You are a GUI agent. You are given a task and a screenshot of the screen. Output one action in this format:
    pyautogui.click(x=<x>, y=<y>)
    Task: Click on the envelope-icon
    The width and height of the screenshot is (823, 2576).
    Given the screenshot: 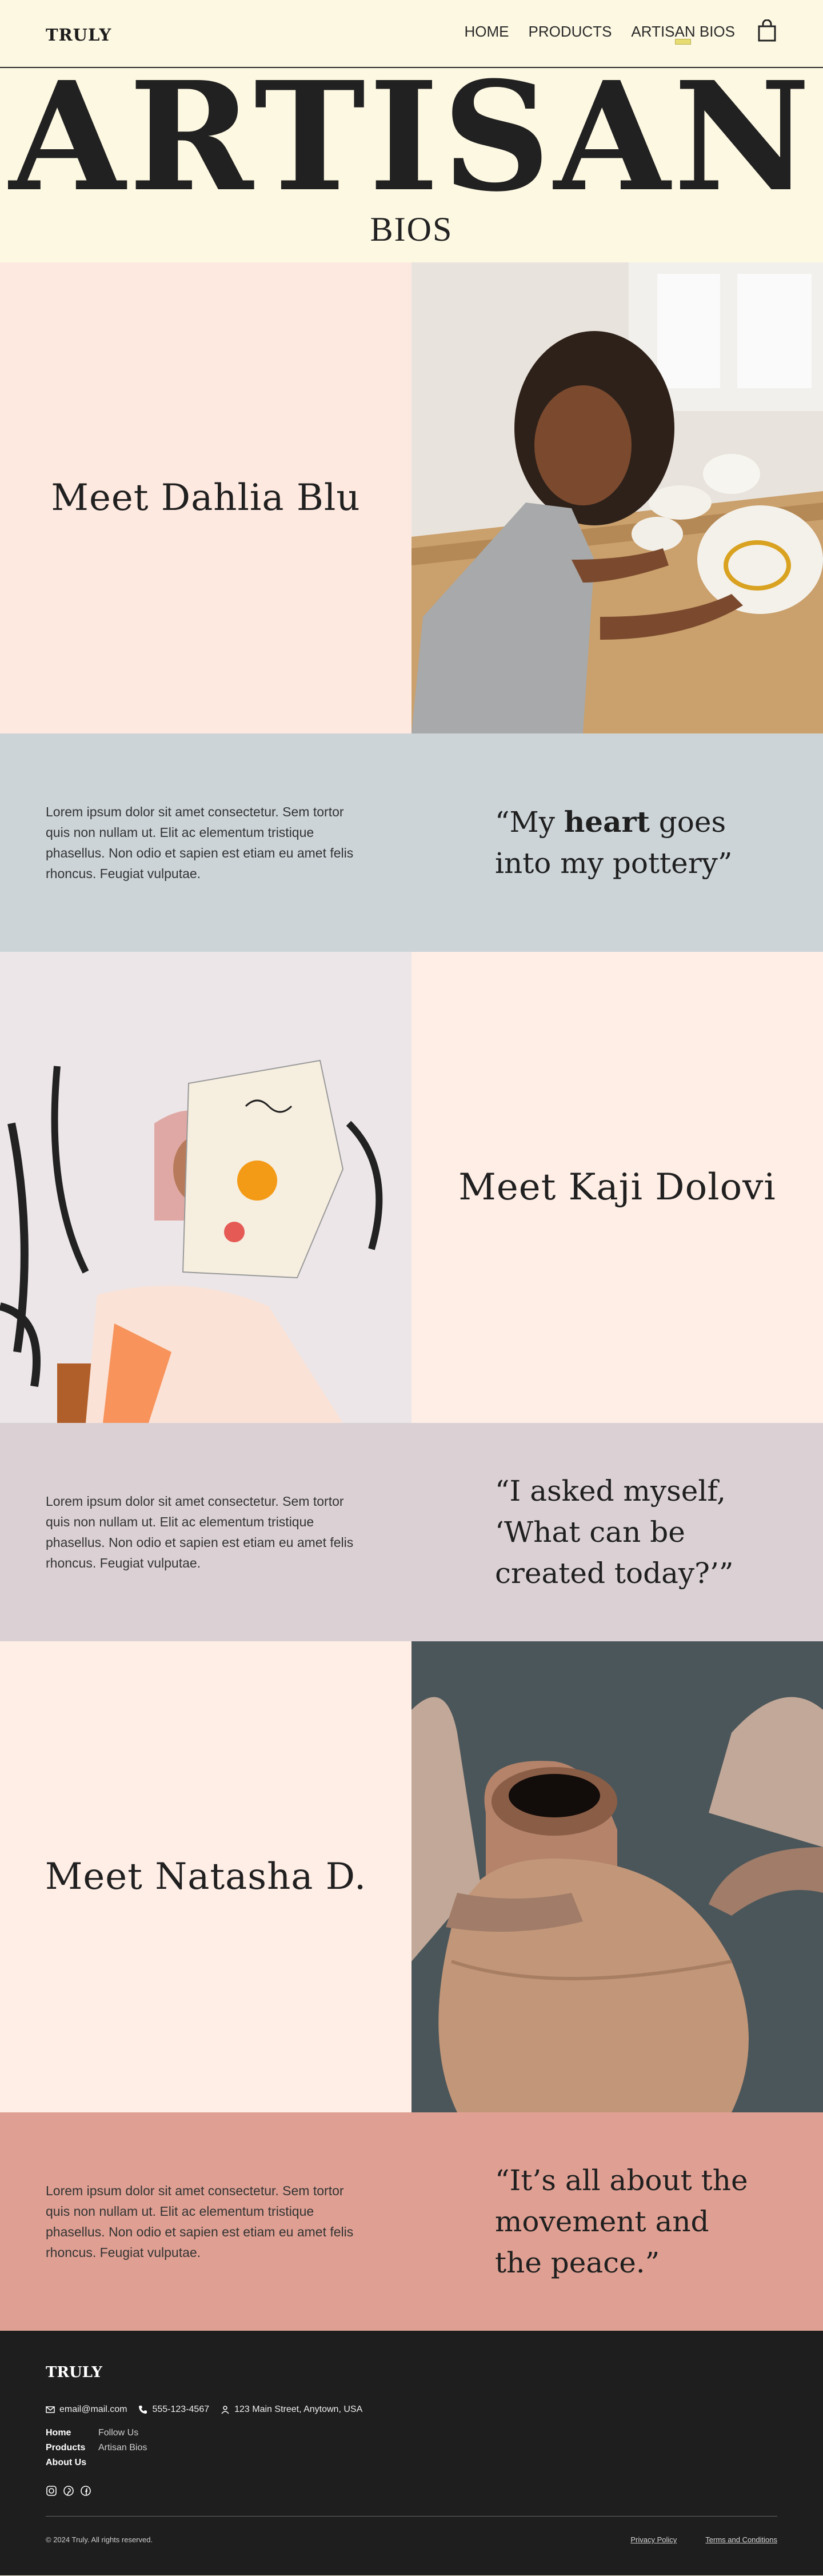 What is the action you would take?
    pyautogui.click(x=50, y=2410)
    